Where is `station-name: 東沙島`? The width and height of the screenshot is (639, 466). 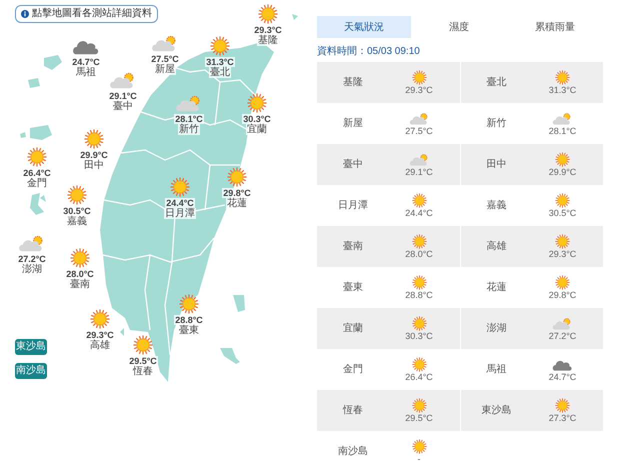 station-name: 東沙島 is located at coordinates (496, 411).